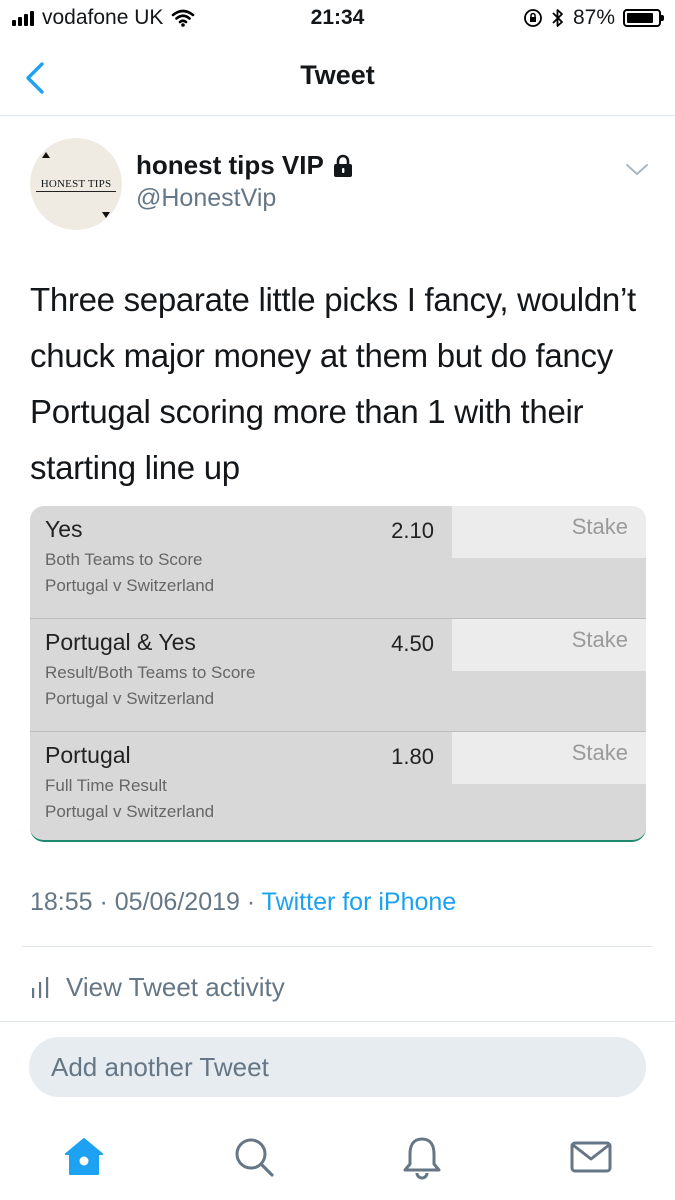 This screenshot has height=1200, width=675. Describe the element at coordinates (146, 902) in the screenshot. I see `tweet-timestamp: 18:55 · 05/06/2019 ·` at that location.